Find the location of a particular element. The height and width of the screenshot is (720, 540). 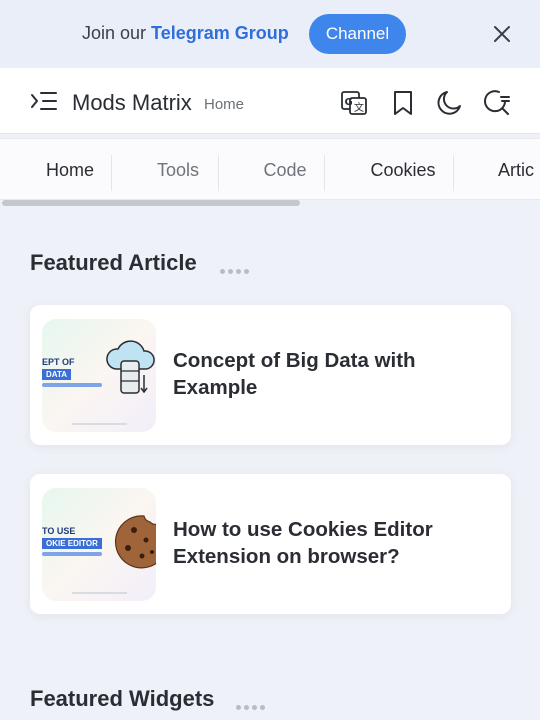

breadcrumb: Home is located at coordinates (224, 104).